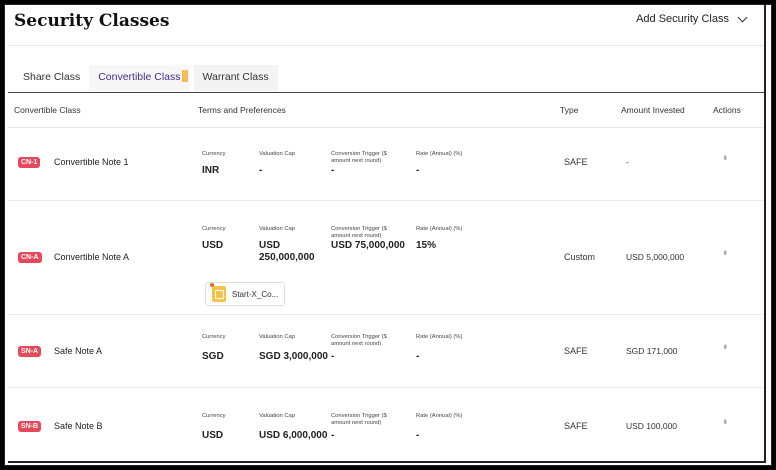 This screenshot has width=776, height=470. I want to click on class-name: Safe Note A, so click(78, 351).